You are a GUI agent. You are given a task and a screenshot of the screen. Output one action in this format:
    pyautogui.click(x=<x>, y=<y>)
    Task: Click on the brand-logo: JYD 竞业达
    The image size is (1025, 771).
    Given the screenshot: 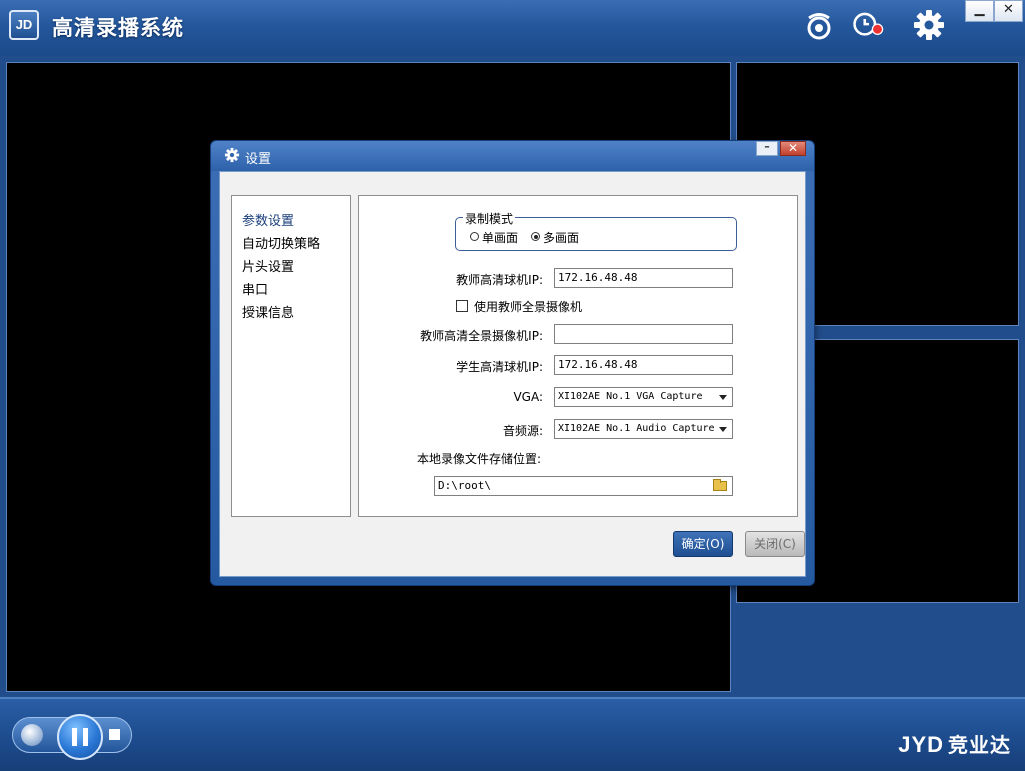 What is the action you would take?
    pyautogui.click(x=954, y=743)
    